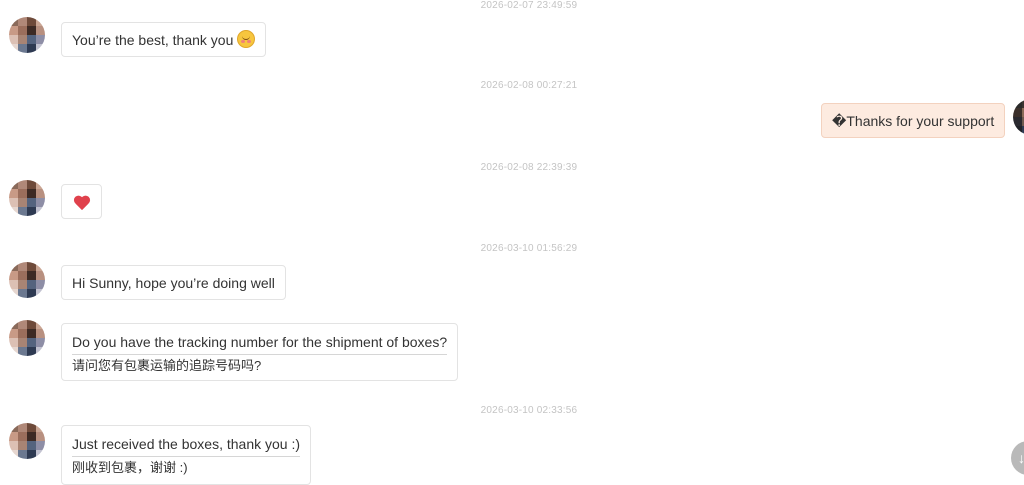  Describe the element at coordinates (260, 365) in the screenshot. I see `message-translation: 请问您有包裹运输的追踪号码吗?` at that location.